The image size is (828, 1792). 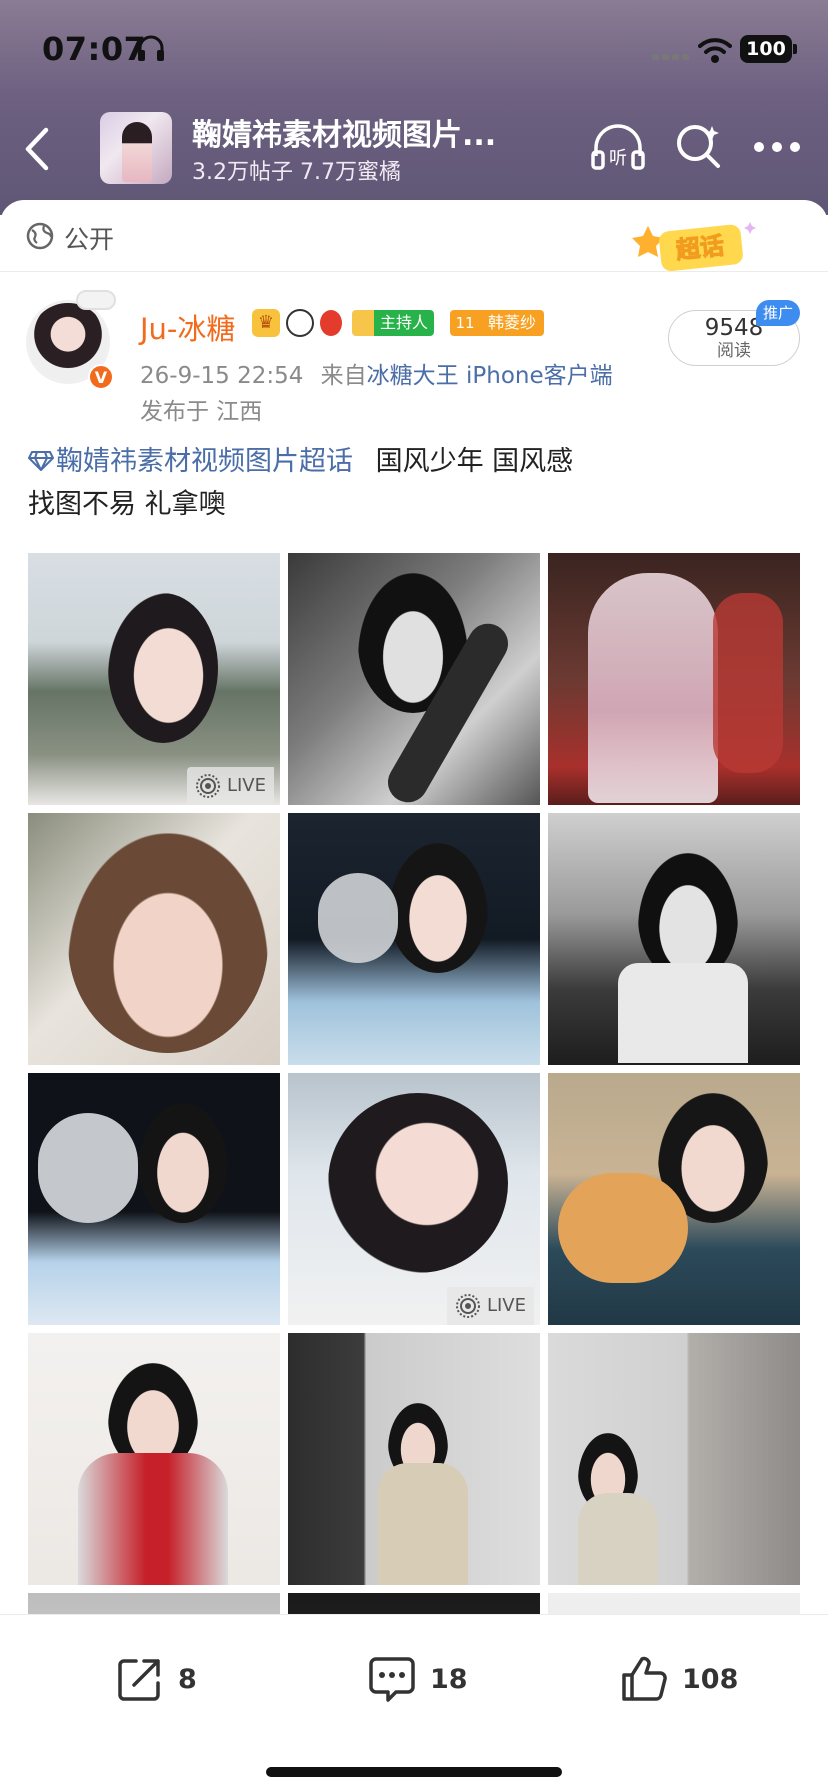 I want to click on share-button: 8, so click(x=155, y=1679).